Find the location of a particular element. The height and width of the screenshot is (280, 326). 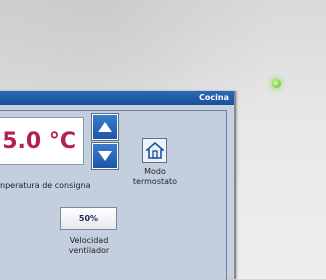

house-thermostat-icon is located at coordinates (154, 150).